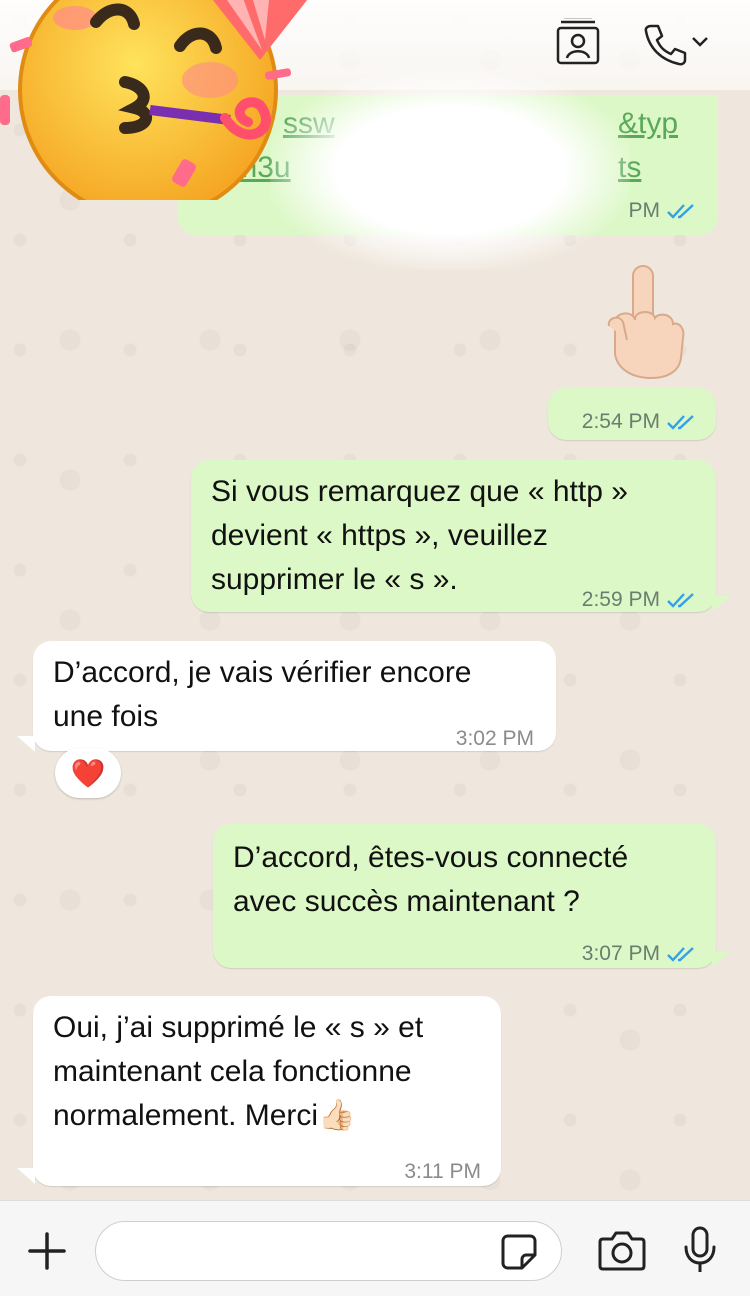 The width and height of the screenshot is (750, 1296). What do you see at coordinates (328, 1251) in the screenshot?
I see `message-input` at bounding box center [328, 1251].